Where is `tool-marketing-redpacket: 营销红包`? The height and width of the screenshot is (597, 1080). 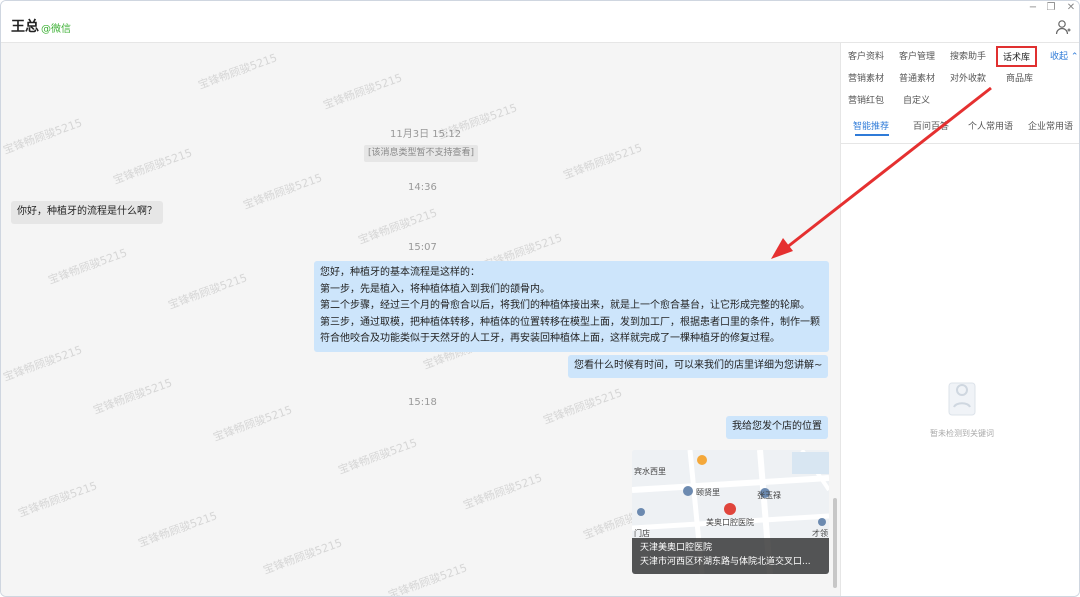 tool-marketing-redpacket: 营销红包 is located at coordinates (866, 99).